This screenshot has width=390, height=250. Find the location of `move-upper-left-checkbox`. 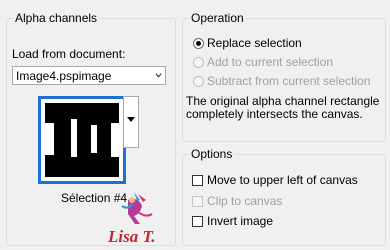

move-upper-left-checkbox is located at coordinates (197, 180).